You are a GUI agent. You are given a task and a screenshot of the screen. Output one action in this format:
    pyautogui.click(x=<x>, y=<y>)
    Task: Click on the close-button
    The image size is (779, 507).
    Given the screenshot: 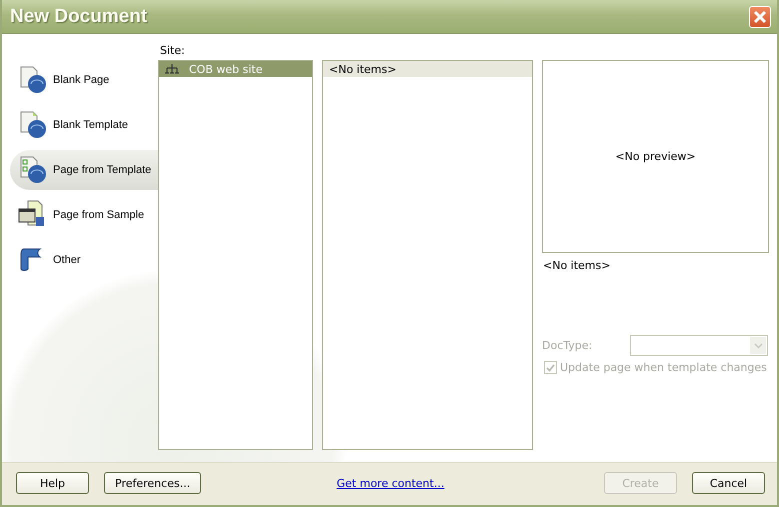 What is the action you would take?
    pyautogui.click(x=760, y=17)
    